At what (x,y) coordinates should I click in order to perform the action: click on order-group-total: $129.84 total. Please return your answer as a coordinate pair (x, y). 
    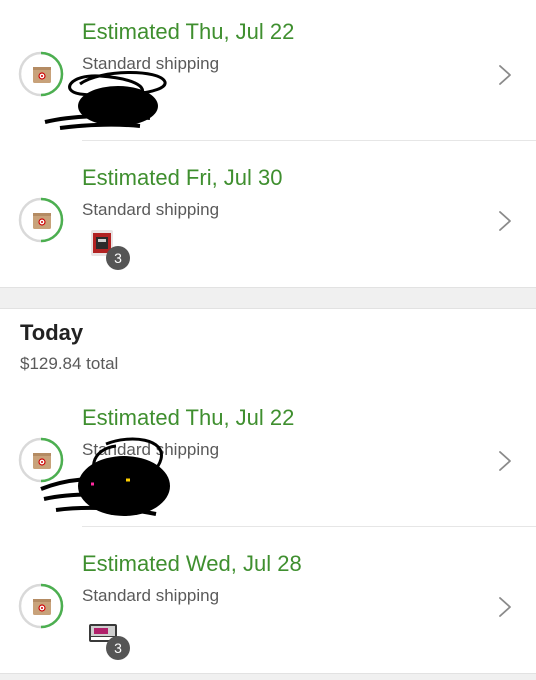
    Looking at the image, I should click on (69, 363).